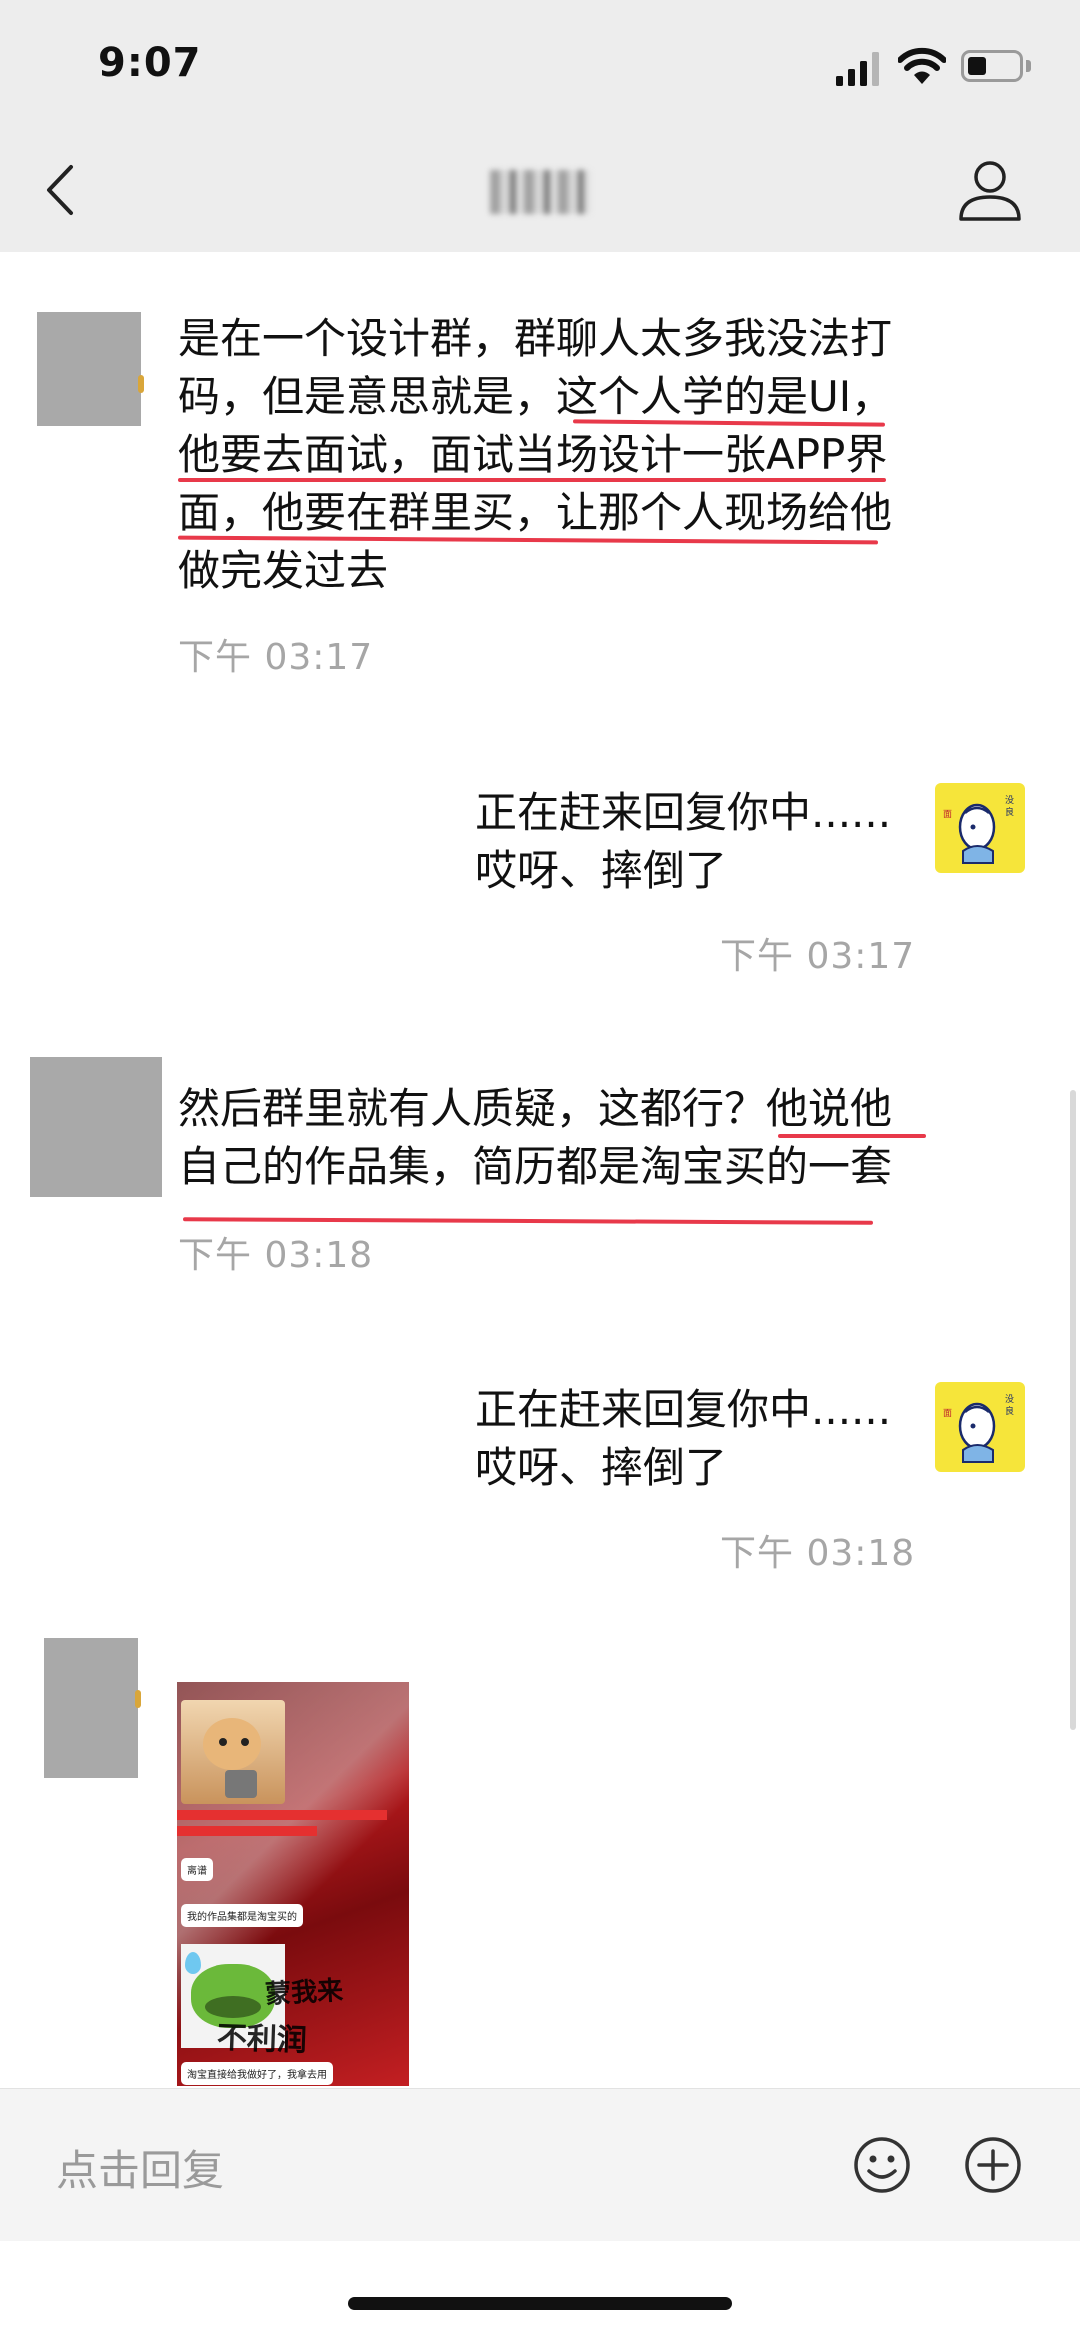 The image size is (1080, 2337). What do you see at coordinates (257, 2073) in the screenshot?
I see `chat-bubble: 淘宝直接给我做好了，我拿去用` at bounding box center [257, 2073].